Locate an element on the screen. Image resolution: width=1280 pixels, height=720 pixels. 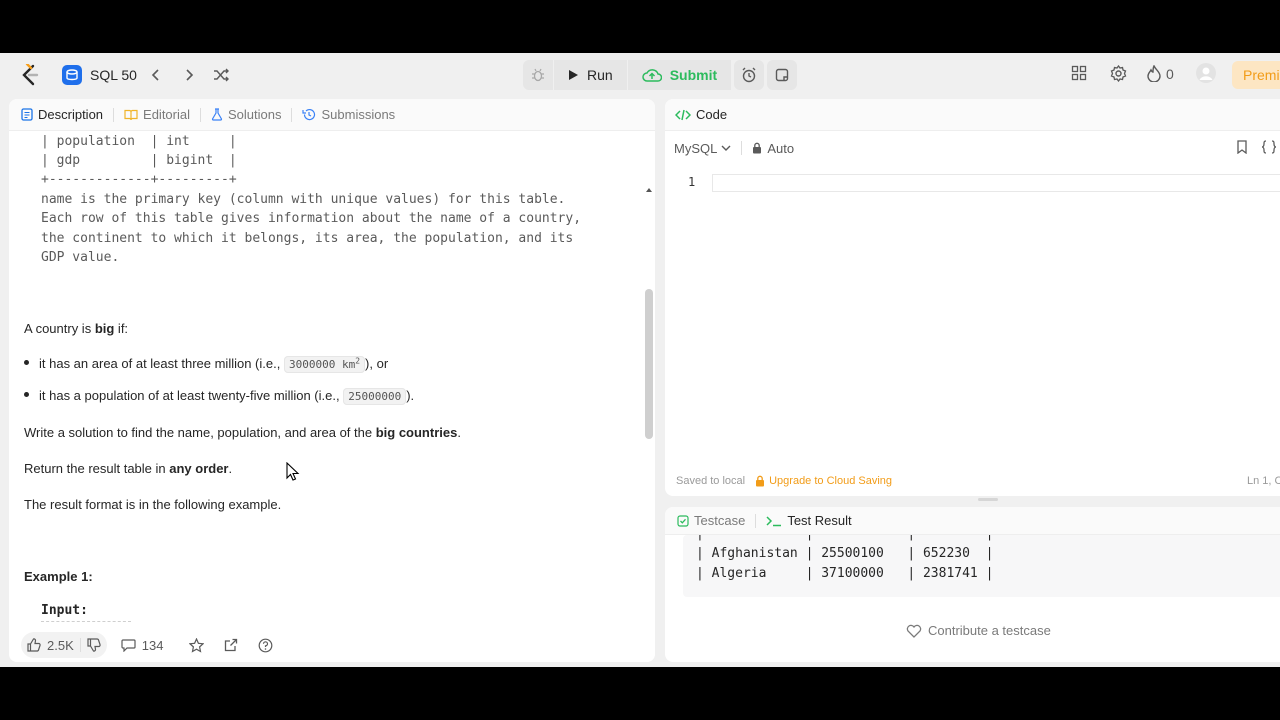
divider is located at coordinates (80, 645).